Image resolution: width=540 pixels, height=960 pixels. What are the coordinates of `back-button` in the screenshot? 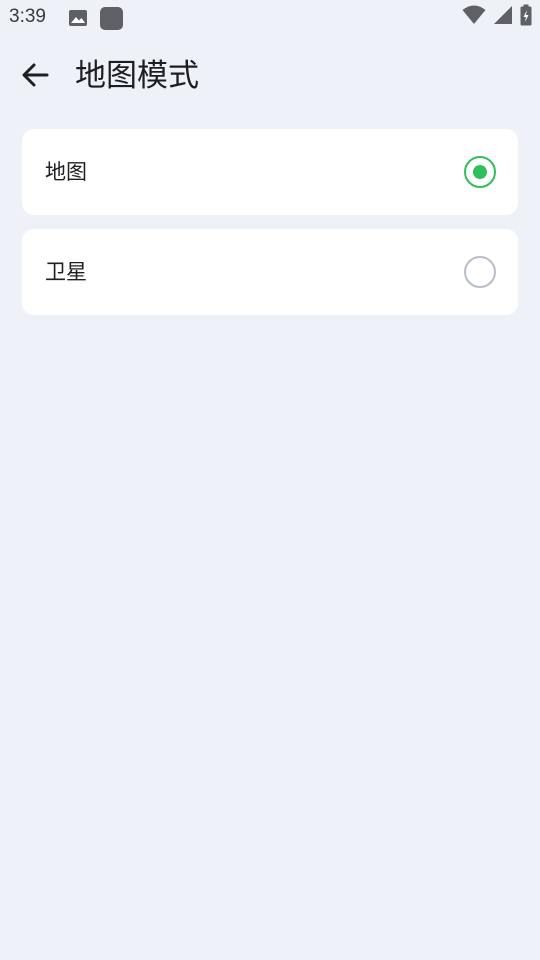 It's located at (35, 77).